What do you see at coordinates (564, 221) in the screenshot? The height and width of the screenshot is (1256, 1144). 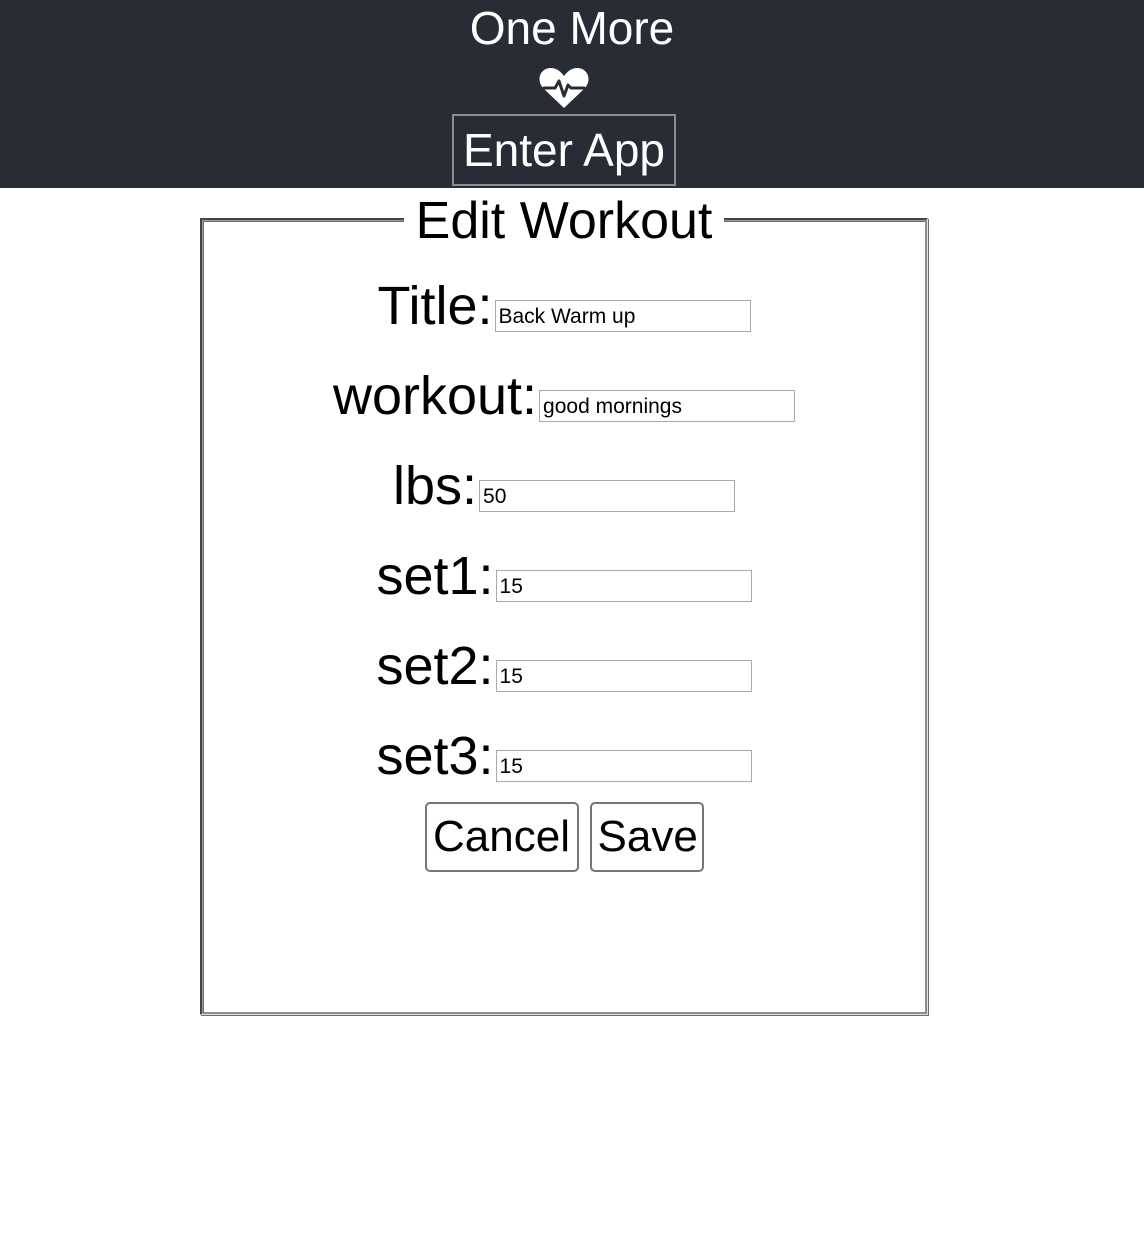 I see `form-legend: Edit Workout` at bounding box center [564, 221].